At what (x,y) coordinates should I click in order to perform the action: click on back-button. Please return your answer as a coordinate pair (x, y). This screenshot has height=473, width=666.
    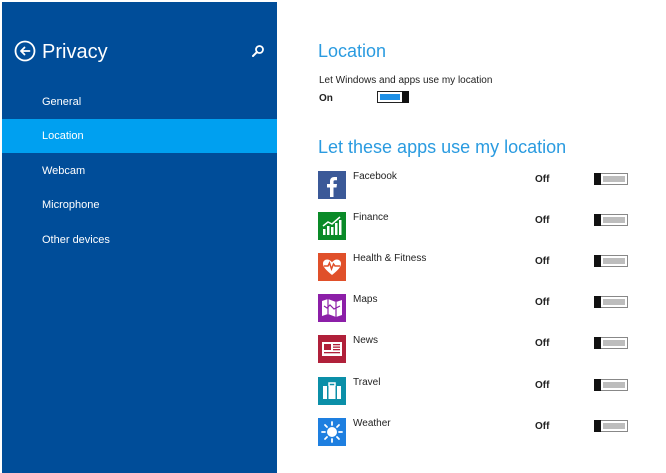
    Looking at the image, I should click on (25, 51).